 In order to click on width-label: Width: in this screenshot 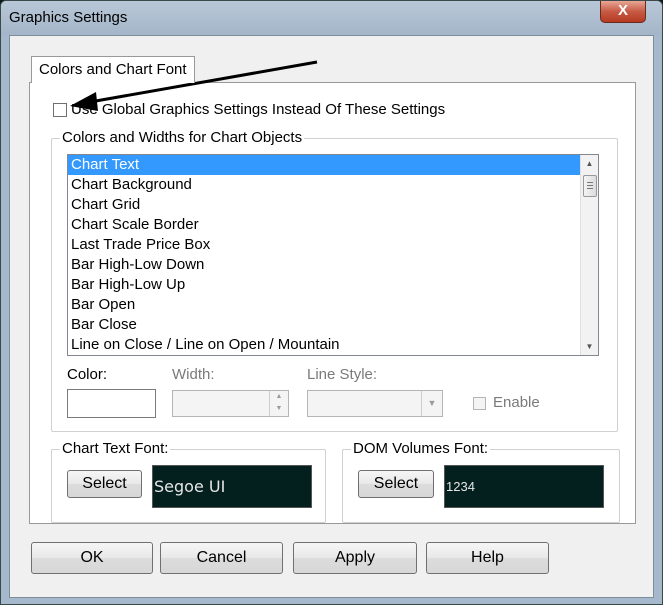, I will do `click(193, 374)`.